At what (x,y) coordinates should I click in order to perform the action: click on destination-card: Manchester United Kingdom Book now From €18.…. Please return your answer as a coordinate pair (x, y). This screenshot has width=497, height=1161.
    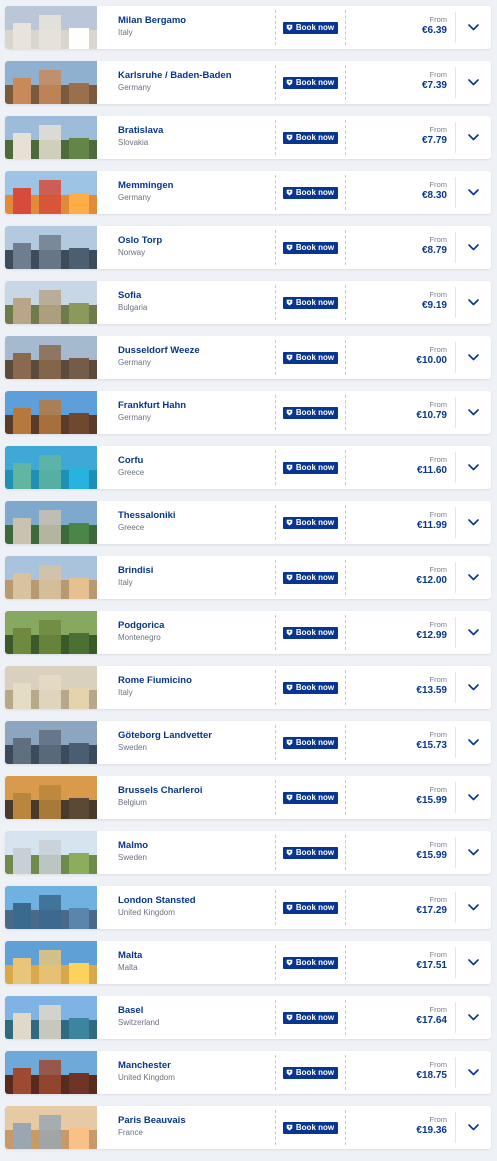
    Looking at the image, I should click on (248, 1072).